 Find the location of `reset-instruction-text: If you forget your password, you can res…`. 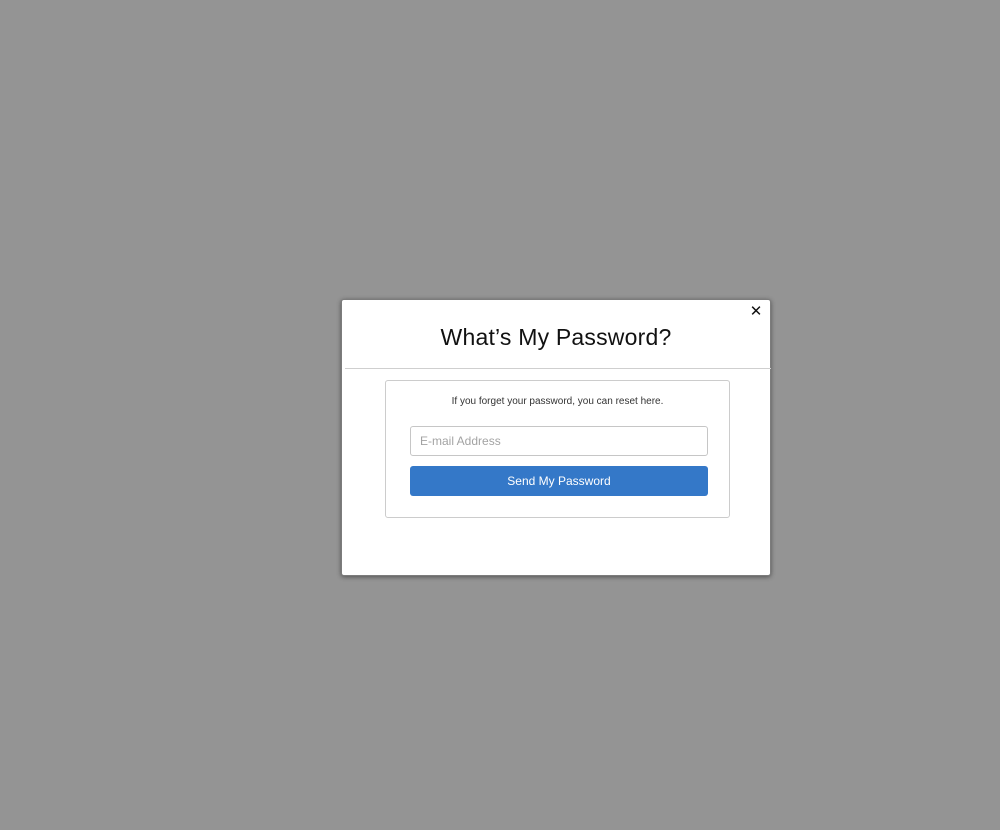

reset-instruction-text: If you forget your password, you can res… is located at coordinates (557, 401).